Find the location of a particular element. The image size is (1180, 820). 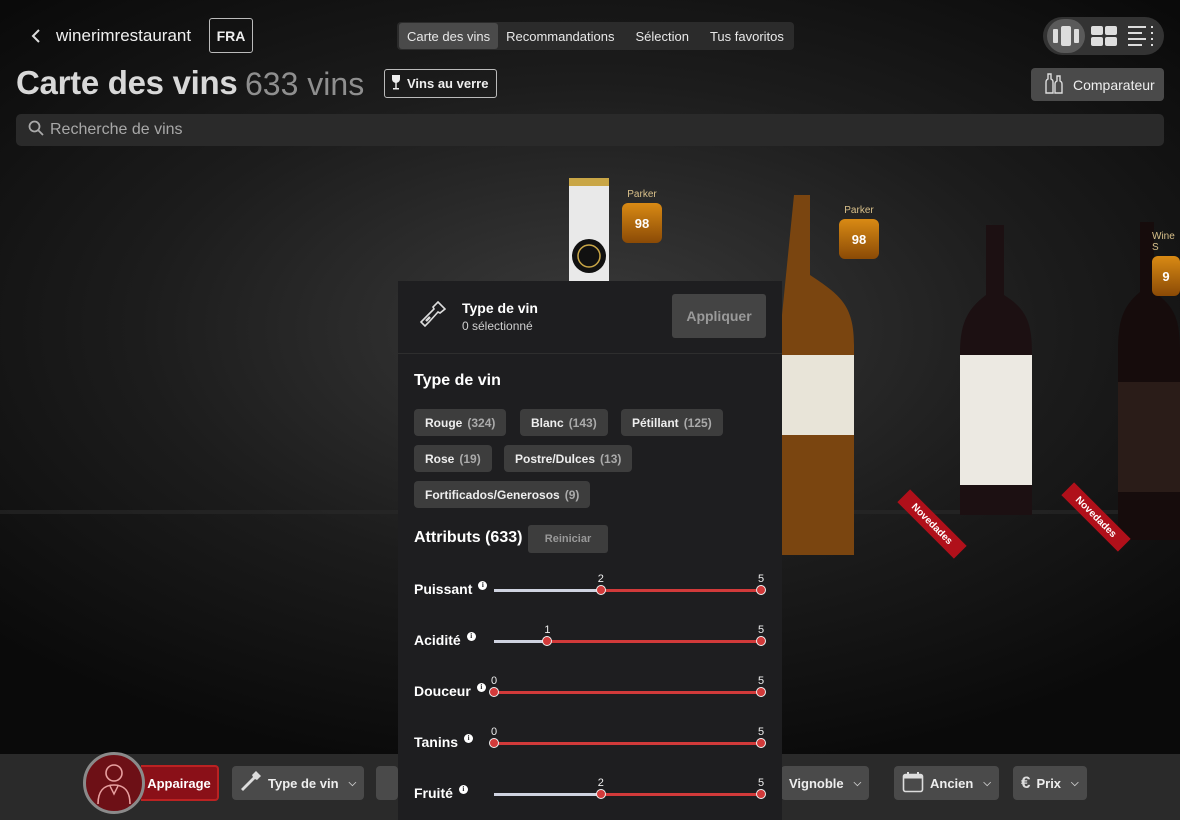

search-input is located at coordinates (590, 130).